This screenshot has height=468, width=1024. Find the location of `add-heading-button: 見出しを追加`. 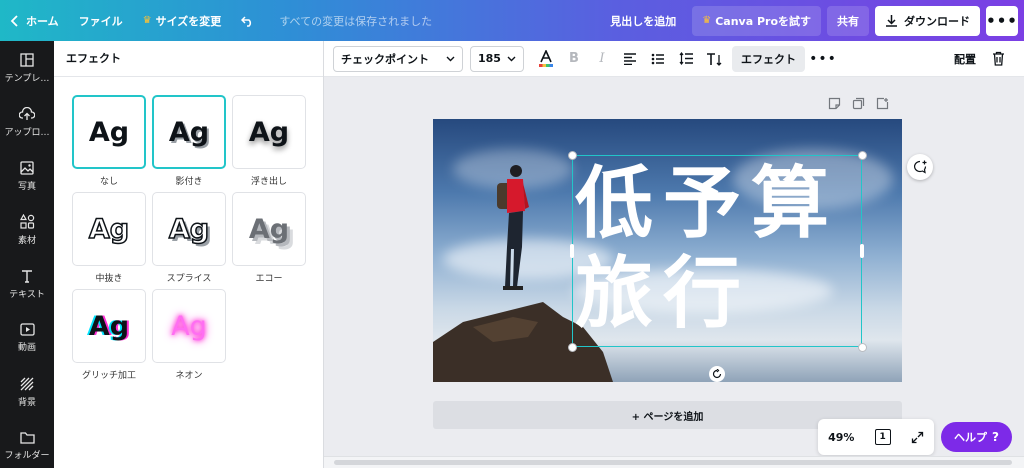

add-heading-button: 見出しを追加 is located at coordinates (643, 21).